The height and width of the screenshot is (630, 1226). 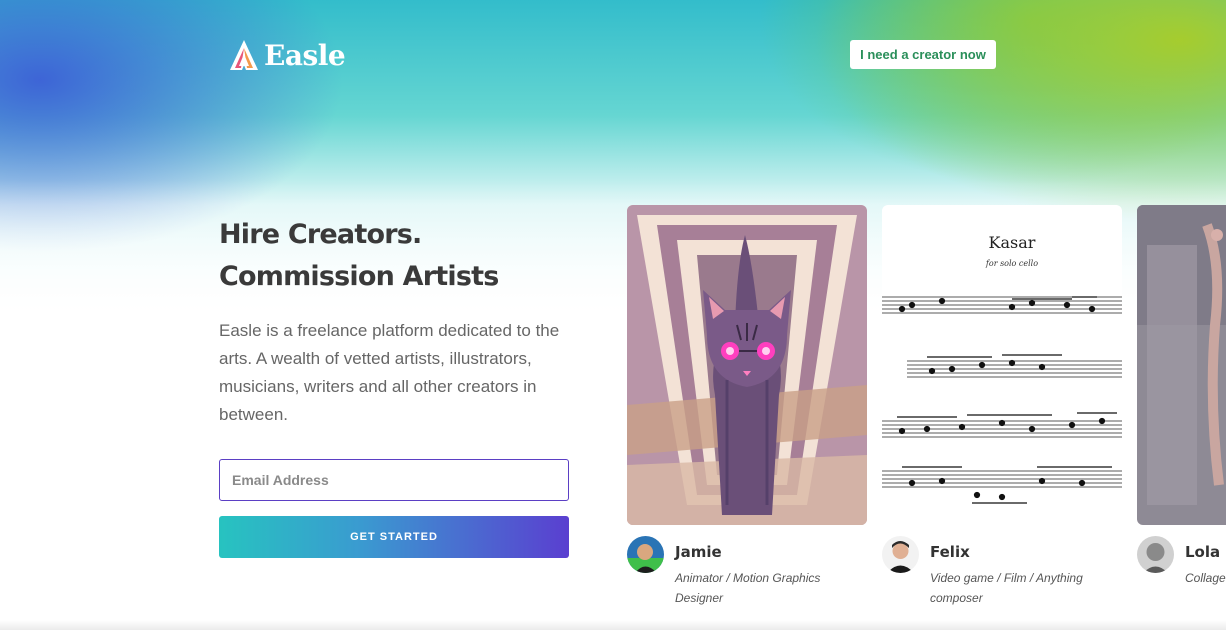 I want to click on creator-role-lola: Collage, so click(x=1205, y=578).